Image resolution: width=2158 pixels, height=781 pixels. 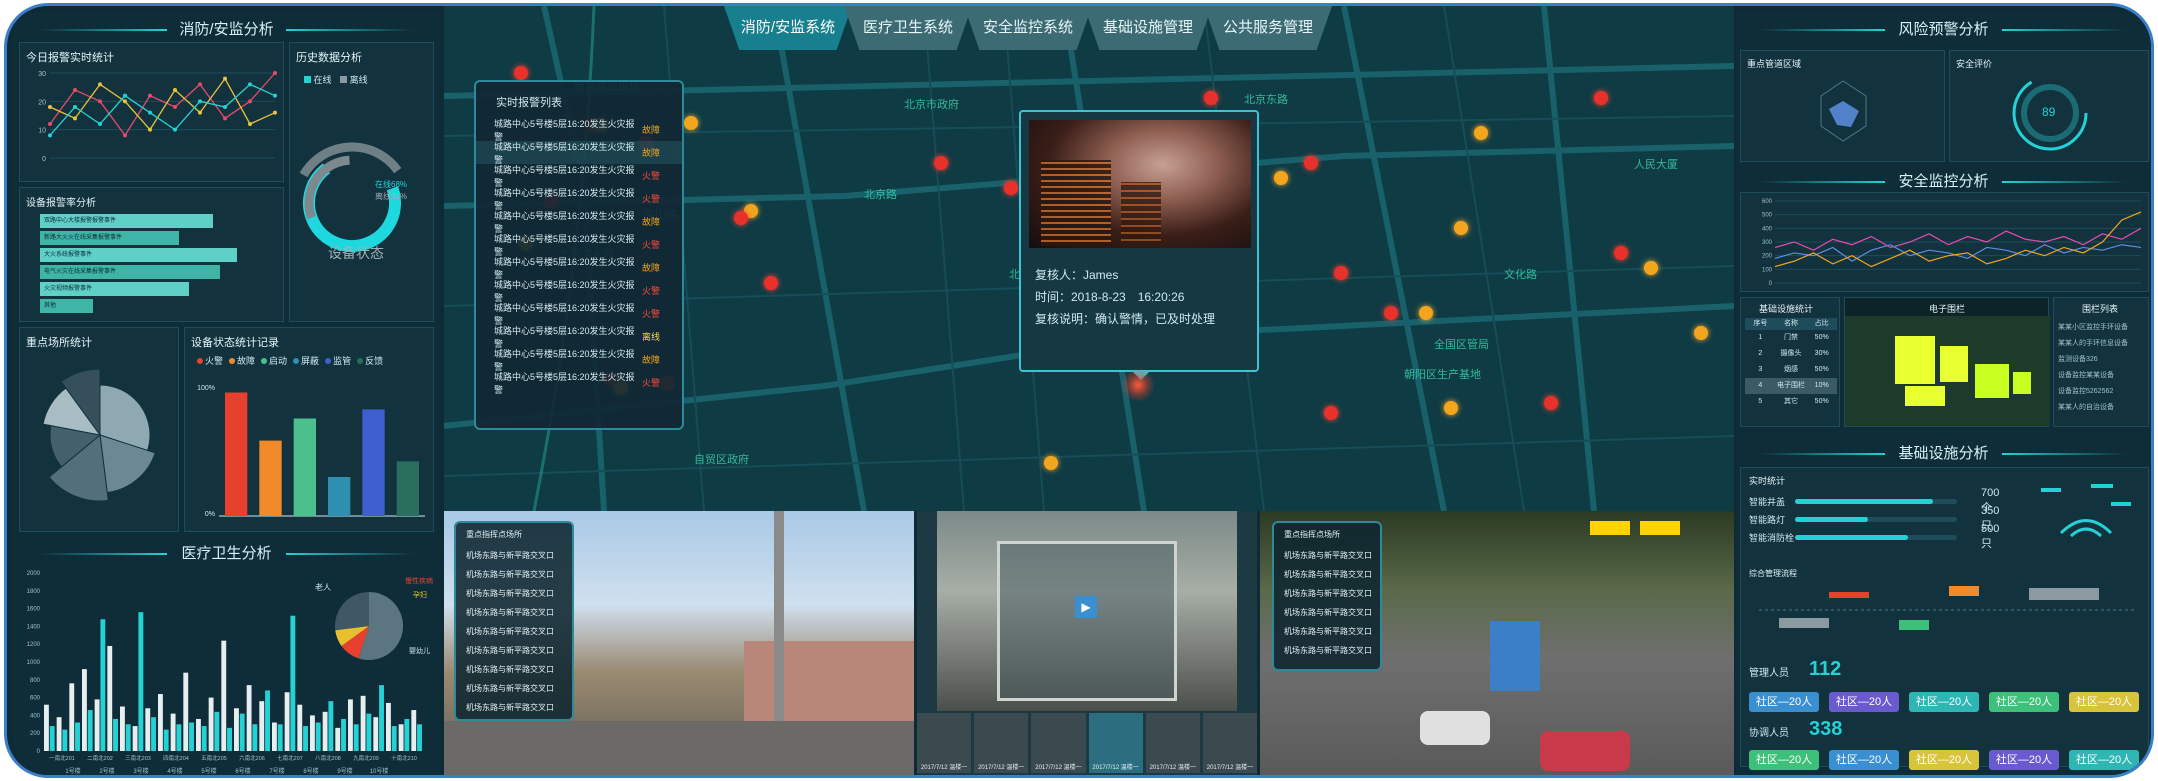 What do you see at coordinates (1767, 243) in the screenshot?
I see `y-tick-label: 300` at bounding box center [1767, 243].